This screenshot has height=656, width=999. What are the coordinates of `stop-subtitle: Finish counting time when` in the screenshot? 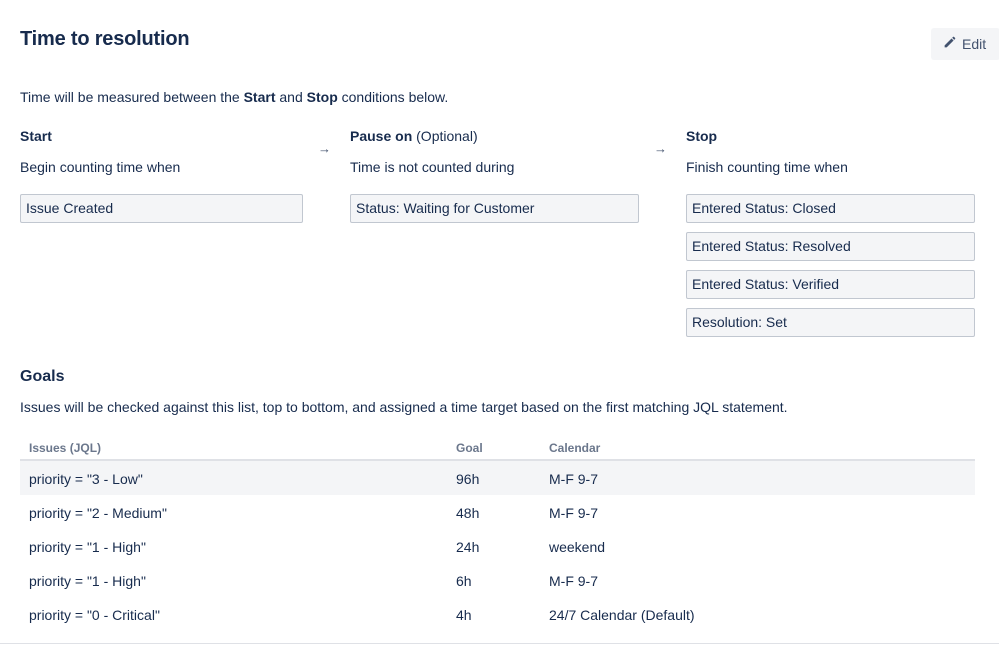 It's located at (767, 167).